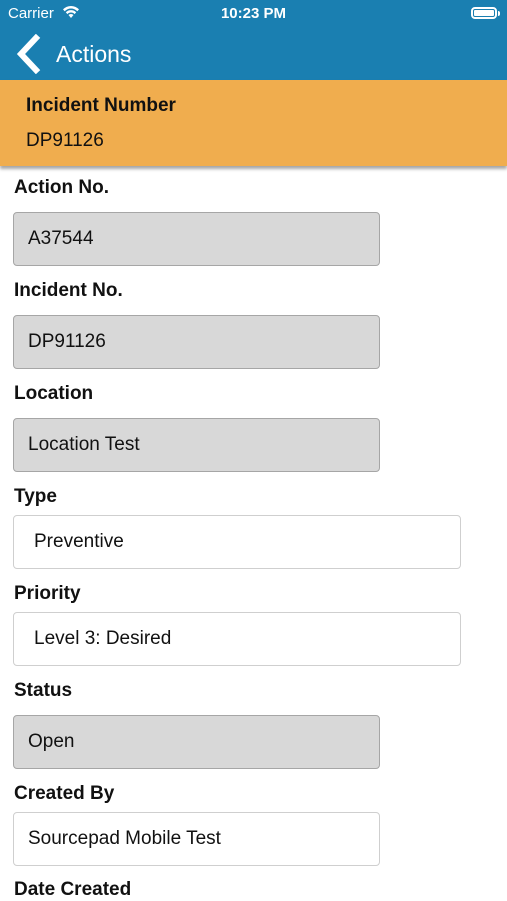  Describe the element at coordinates (196, 445) in the screenshot. I see `location-field: Location Test` at that location.